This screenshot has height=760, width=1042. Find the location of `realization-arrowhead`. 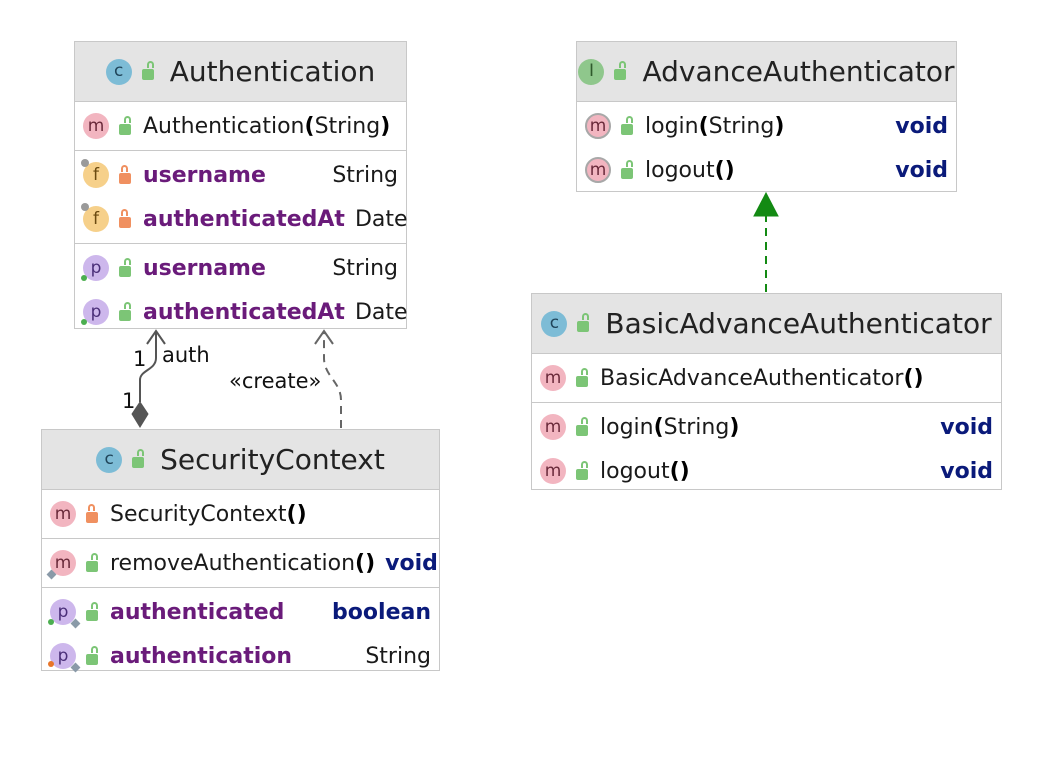

realization-arrowhead is located at coordinates (766, 204).